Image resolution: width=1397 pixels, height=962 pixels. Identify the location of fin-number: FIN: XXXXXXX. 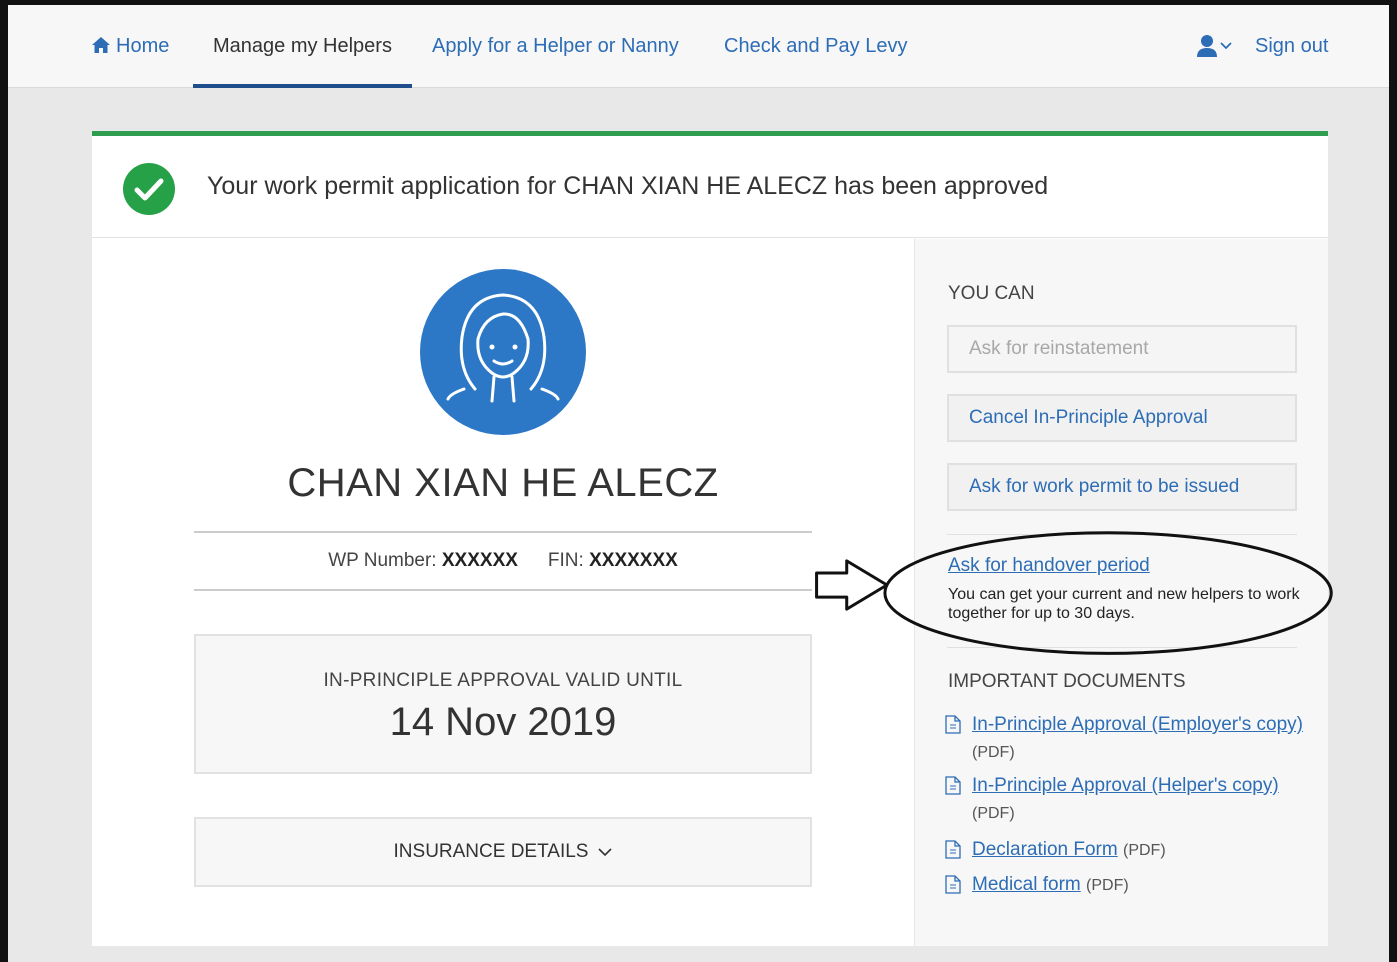
(613, 561).